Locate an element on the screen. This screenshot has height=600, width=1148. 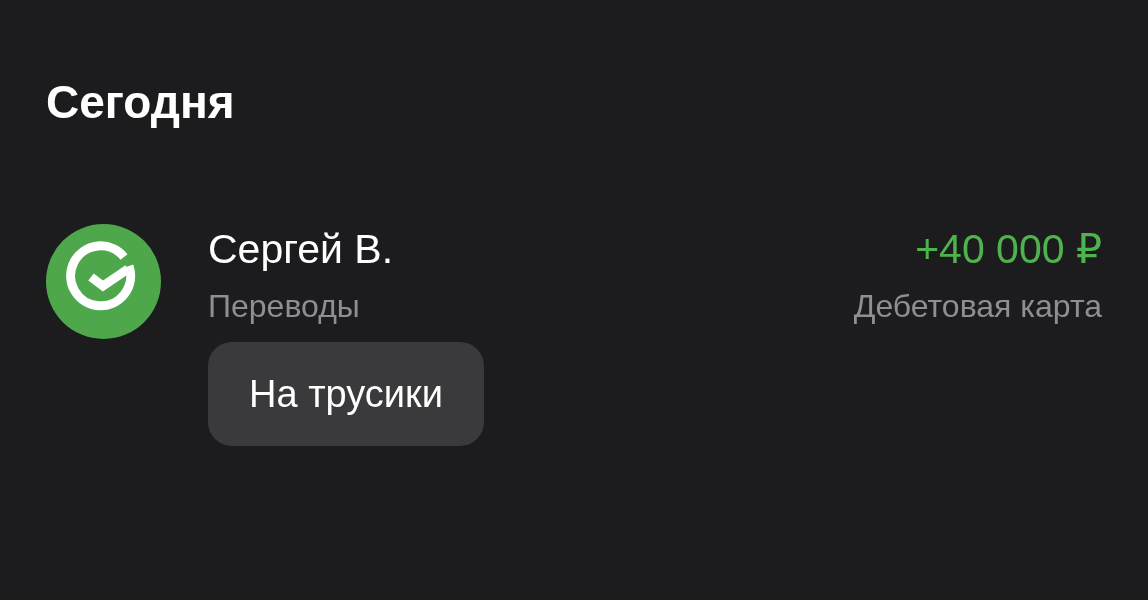
note-chip: На трусики is located at coordinates (346, 394).